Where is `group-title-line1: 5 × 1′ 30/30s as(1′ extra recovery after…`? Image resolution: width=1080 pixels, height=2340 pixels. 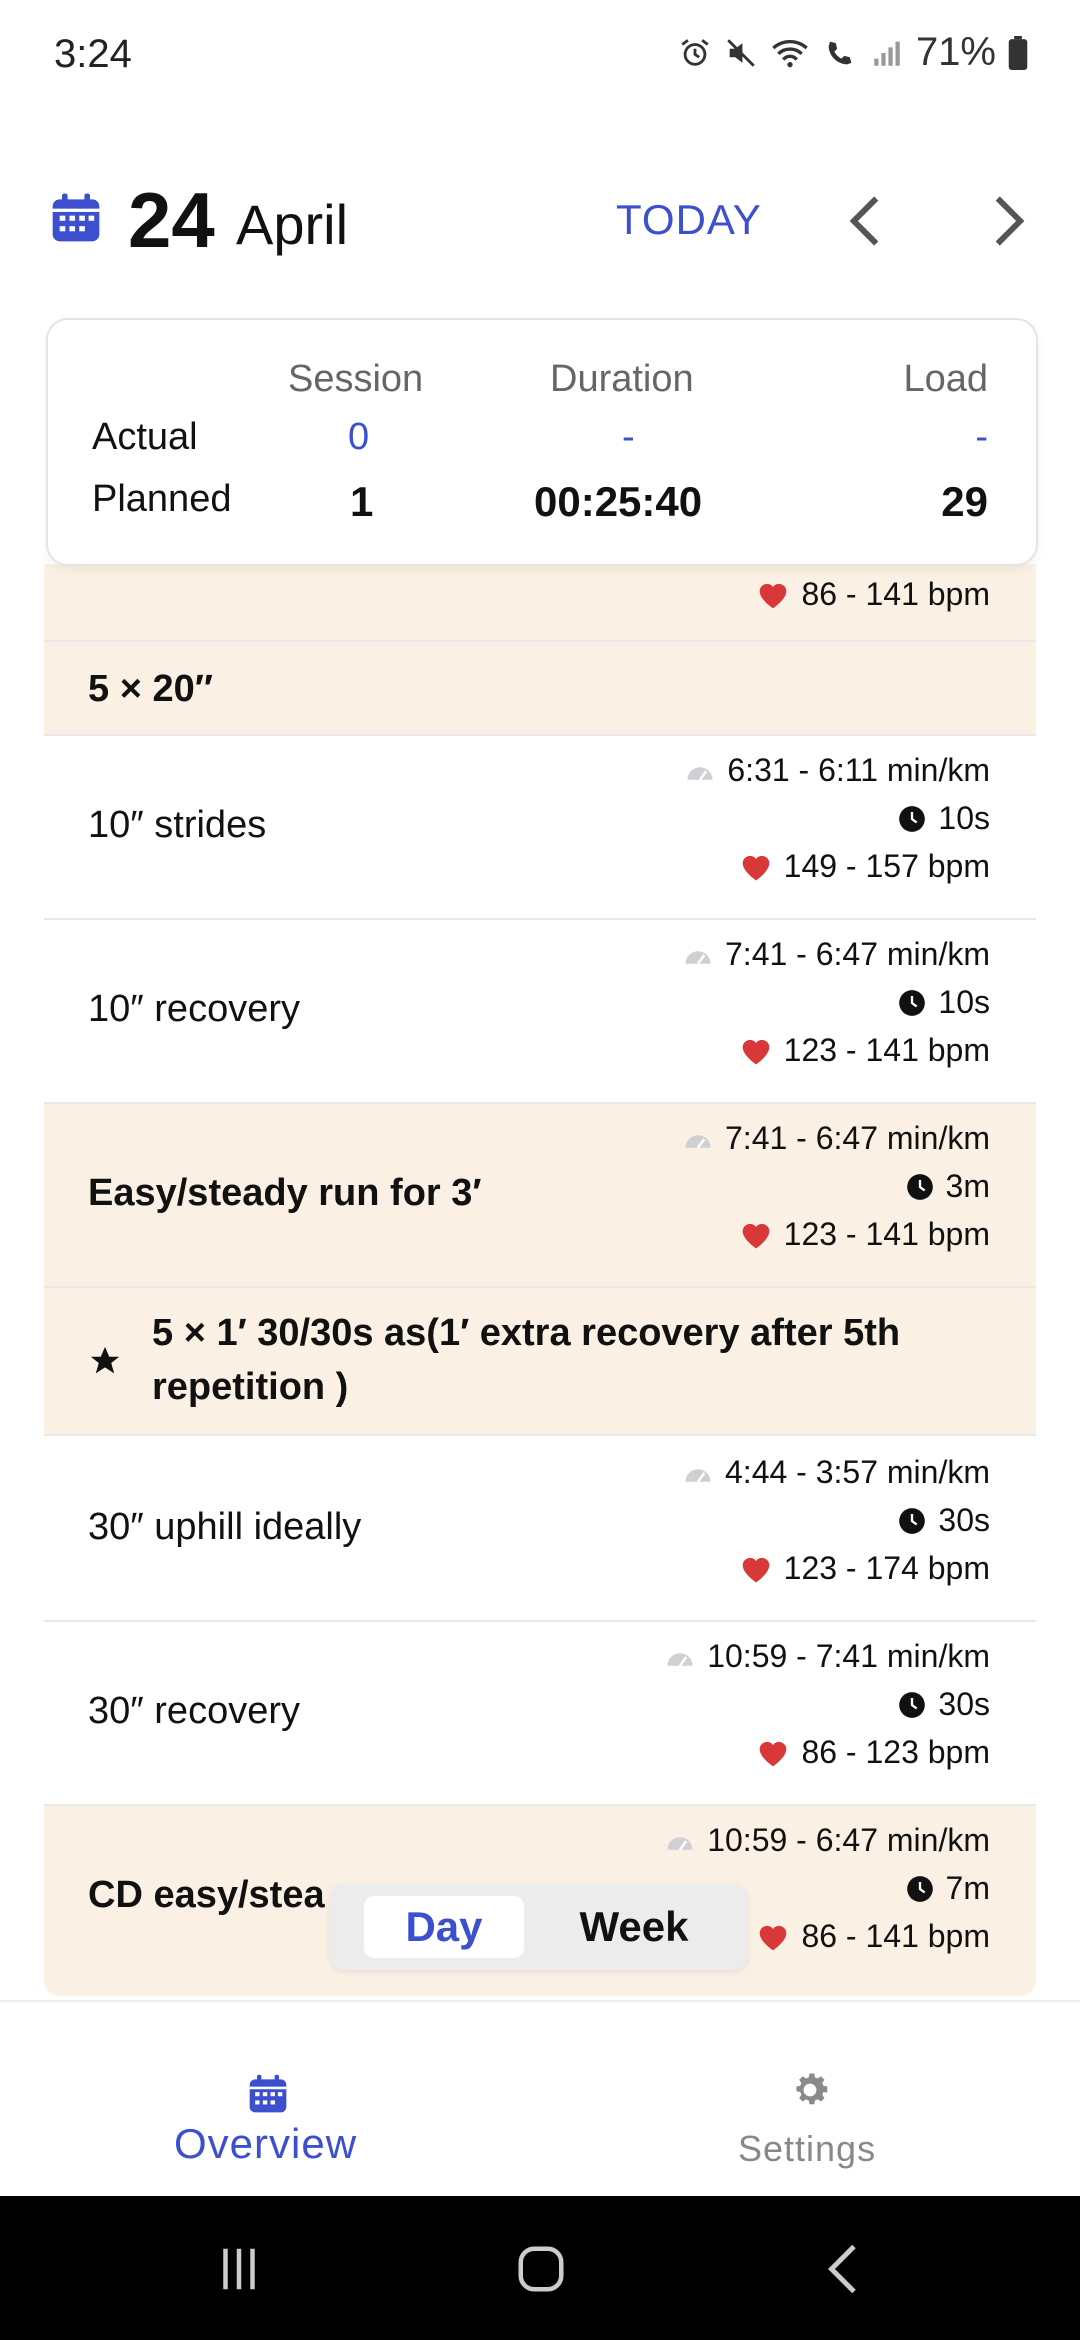 group-title-line1: 5 × 1′ 30/30s as(1′ extra recovery after… is located at coordinates (526, 1333).